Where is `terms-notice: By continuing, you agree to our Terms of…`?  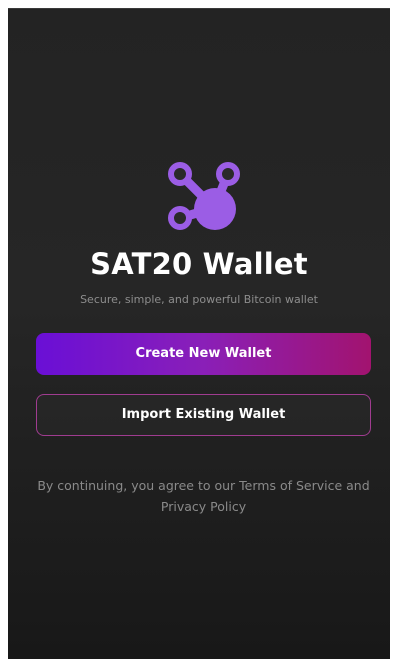 terms-notice: By continuing, you agree to our Terms of… is located at coordinates (203, 496).